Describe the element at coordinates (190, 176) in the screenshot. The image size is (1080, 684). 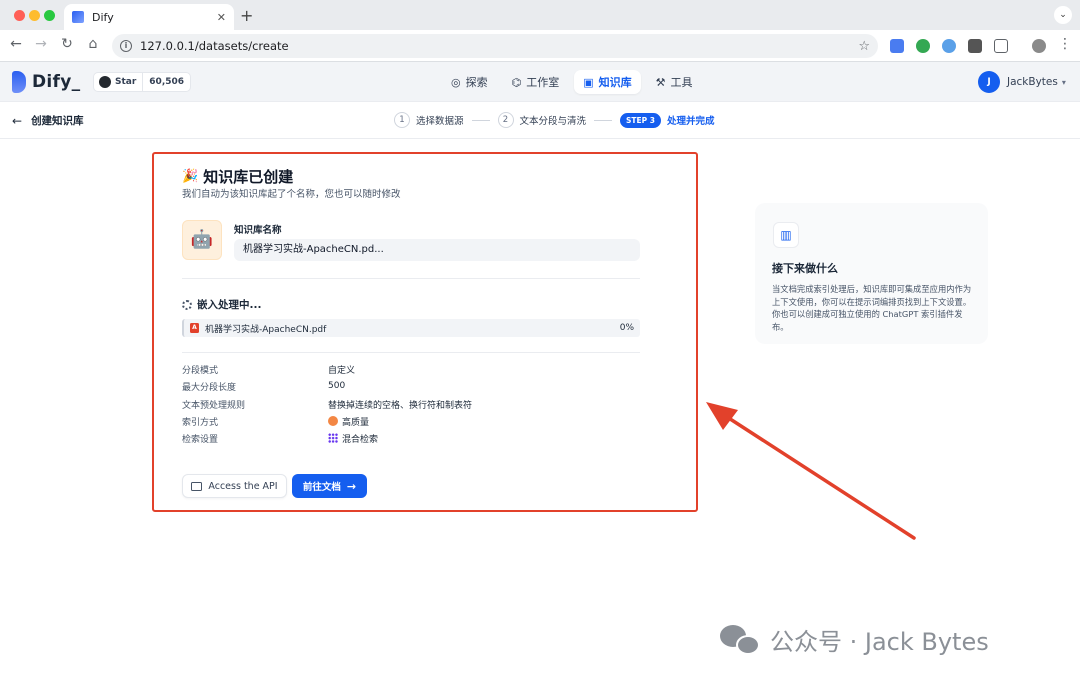
I see `party-popper-icon: 🎉` at that location.